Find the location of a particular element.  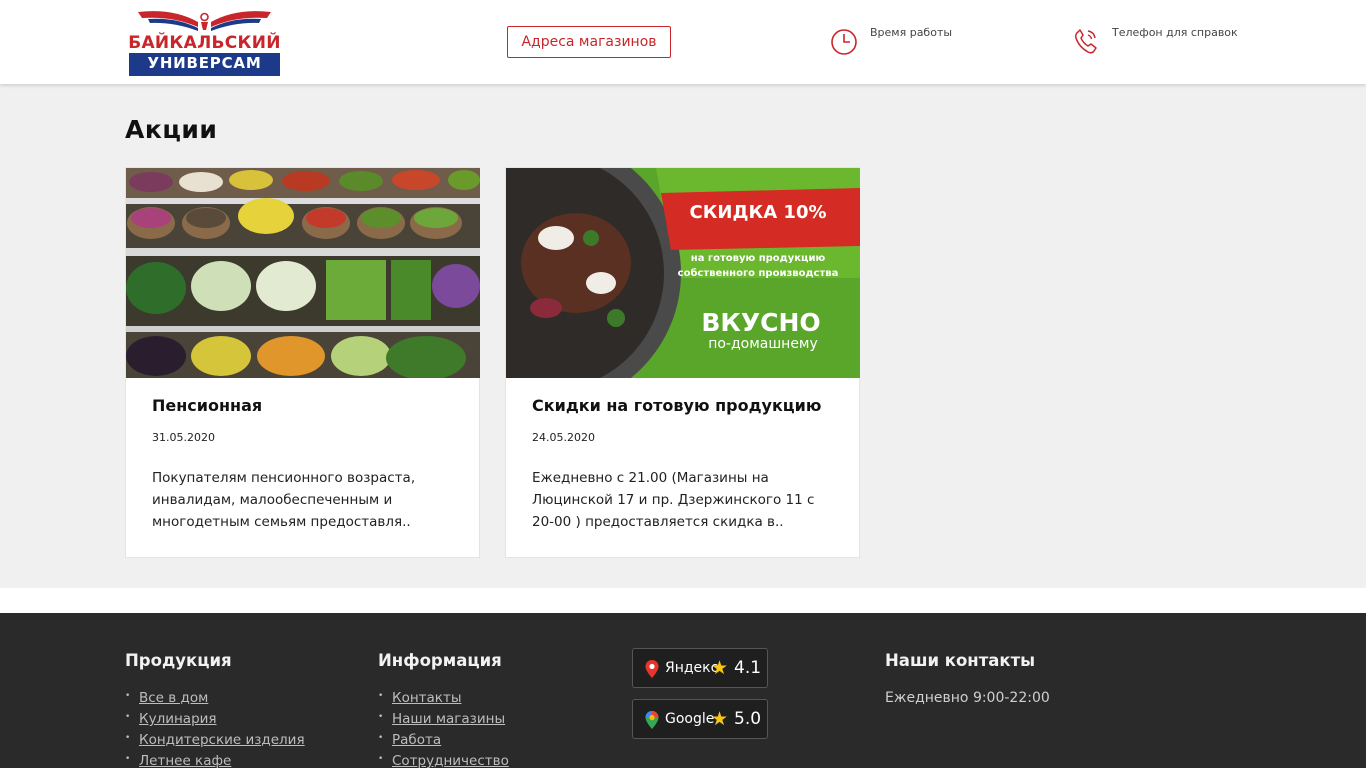

yandex-score: 4.1 is located at coordinates (748, 668).